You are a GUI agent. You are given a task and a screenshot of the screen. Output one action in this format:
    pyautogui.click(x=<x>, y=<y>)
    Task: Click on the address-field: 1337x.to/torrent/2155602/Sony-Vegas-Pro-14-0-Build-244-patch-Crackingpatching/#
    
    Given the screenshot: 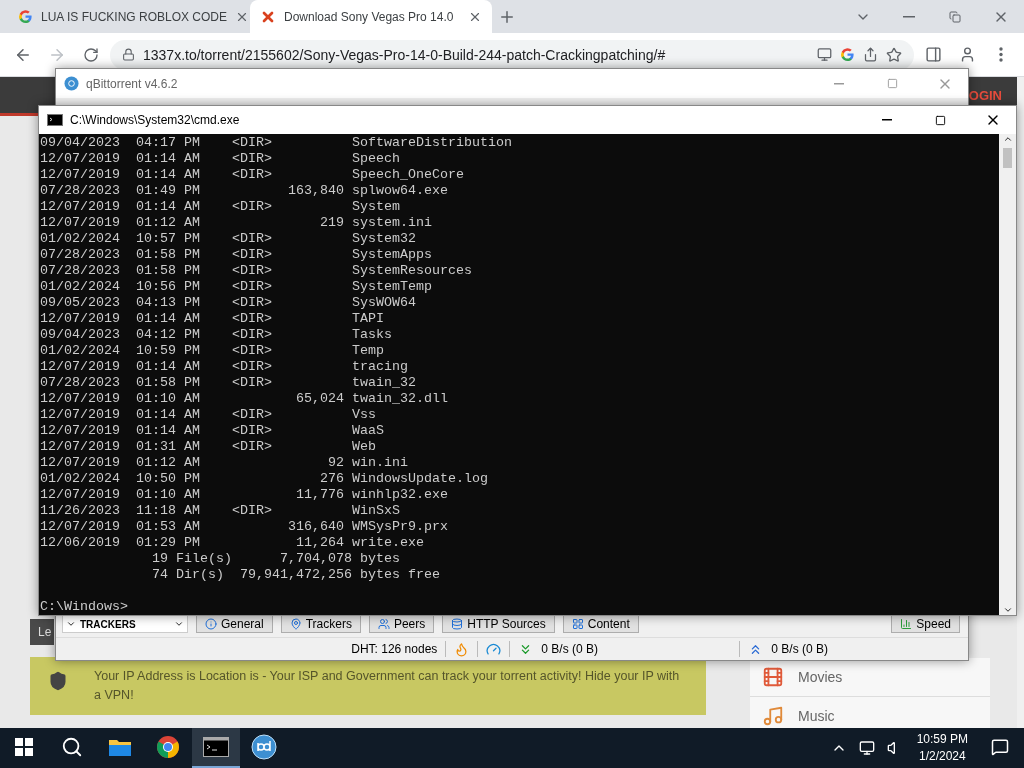 What is the action you would take?
    pyautogui.click(x=512, y=54)
    